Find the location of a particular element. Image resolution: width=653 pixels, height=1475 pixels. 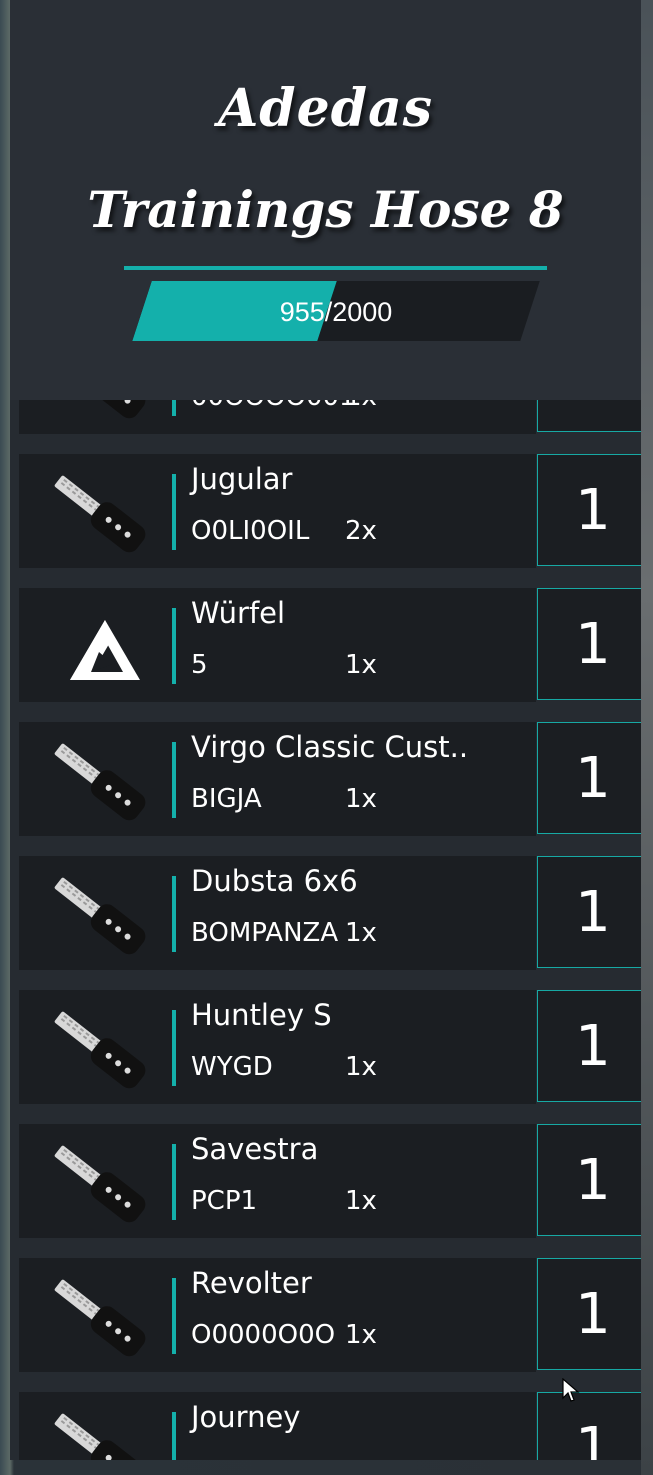

background-edge is located at coordinates (647, 737).